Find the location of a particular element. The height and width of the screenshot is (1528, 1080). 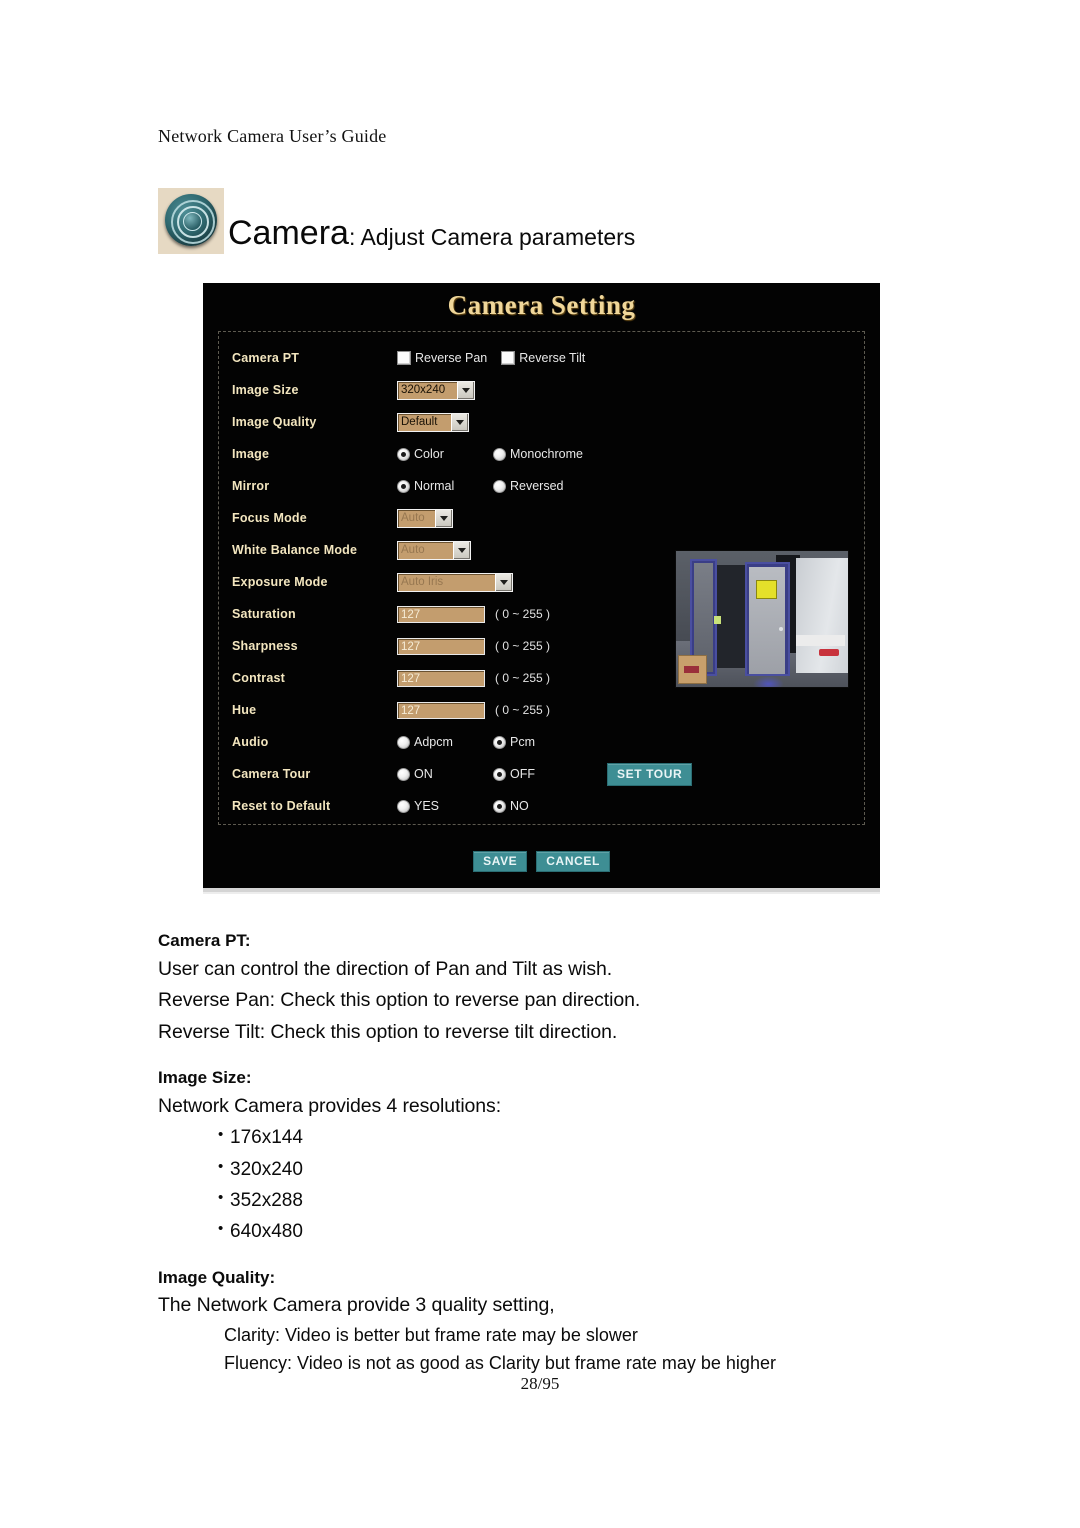

section-title: Camera : Adjust Camera parameters is located at coordinates (396, 221).